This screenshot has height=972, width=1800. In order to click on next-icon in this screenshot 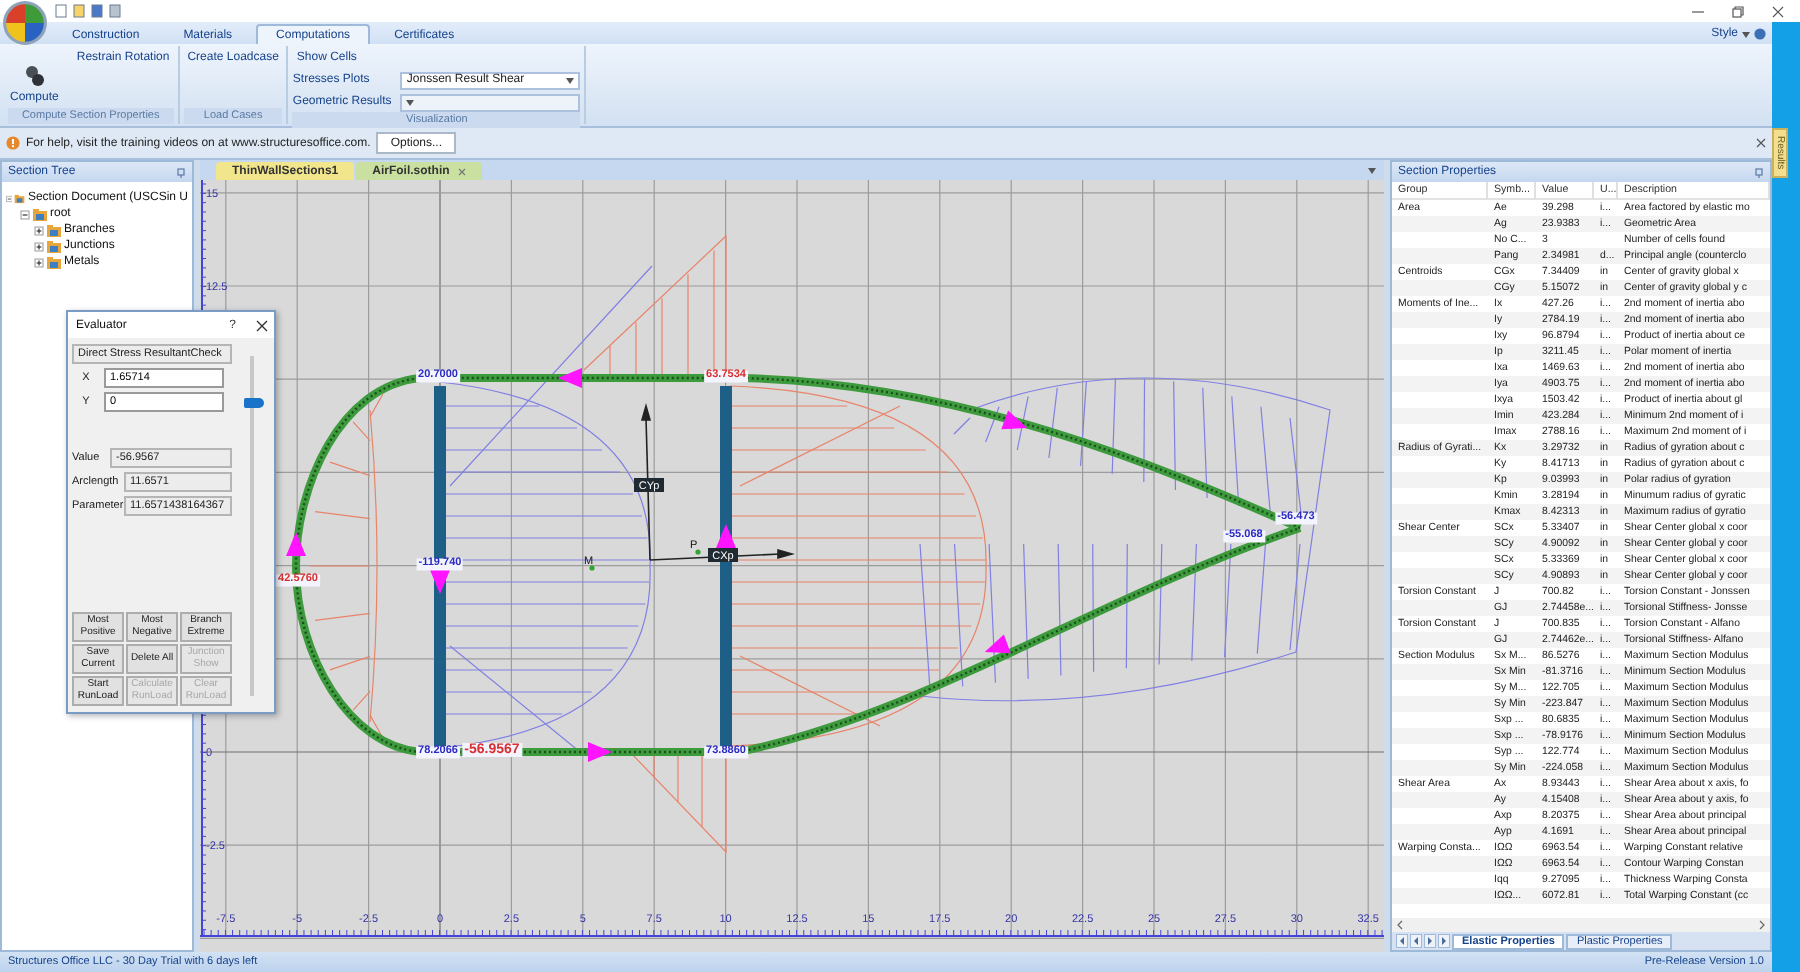, I will do `click(1430, 941)`.